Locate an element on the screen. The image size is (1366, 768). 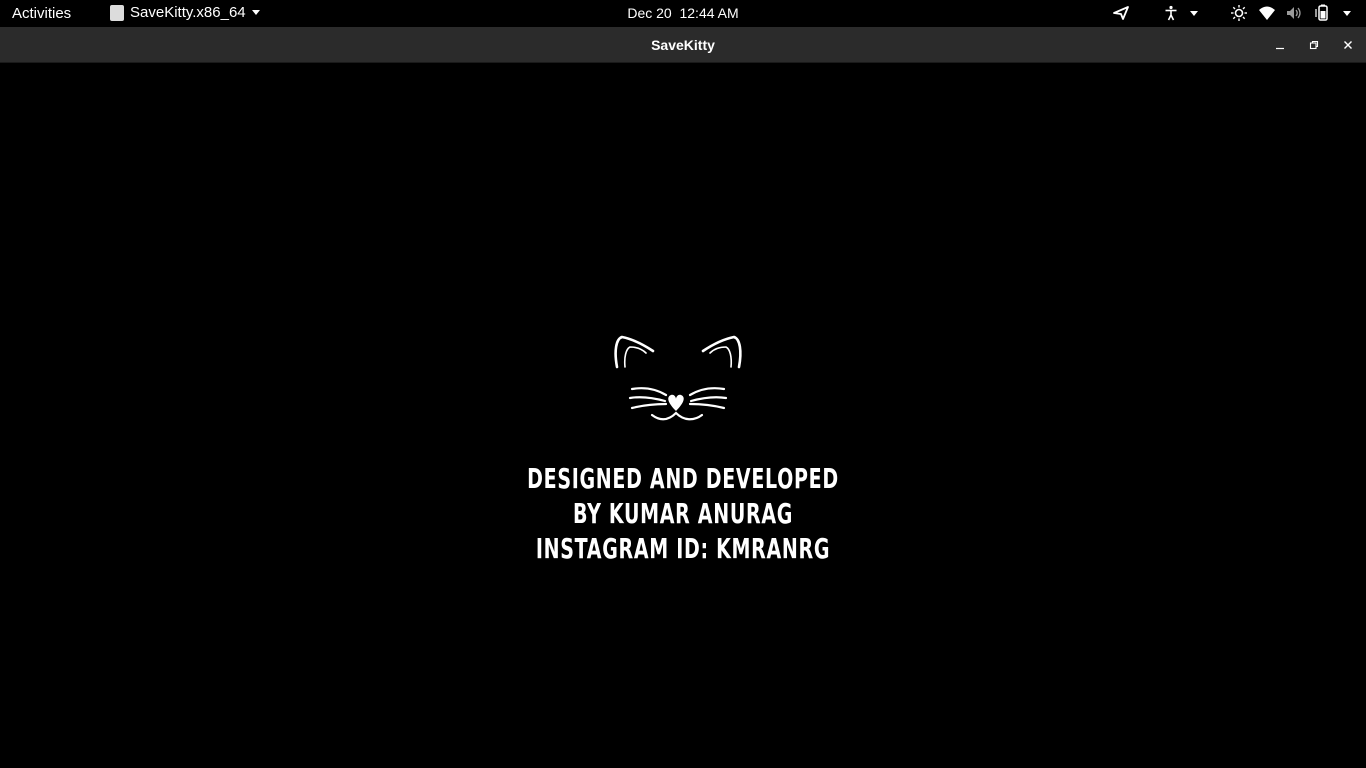
window-title: SaveKitty is located at coordinates (683, 45).